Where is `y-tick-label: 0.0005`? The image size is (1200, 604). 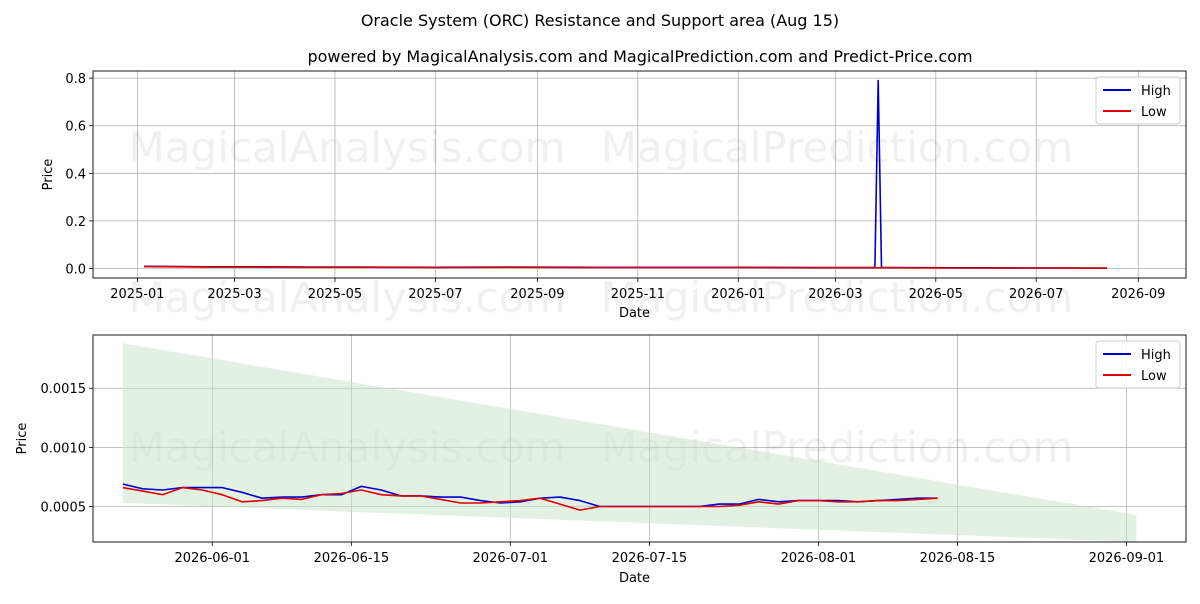 y-tick-label: 0.0005 is located at coordinates (64, 508).